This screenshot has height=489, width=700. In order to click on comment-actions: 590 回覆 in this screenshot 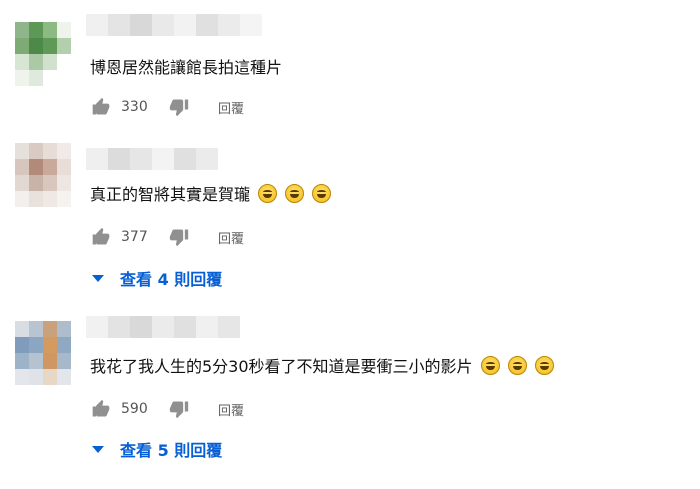, I will do `click(167, 409)`.